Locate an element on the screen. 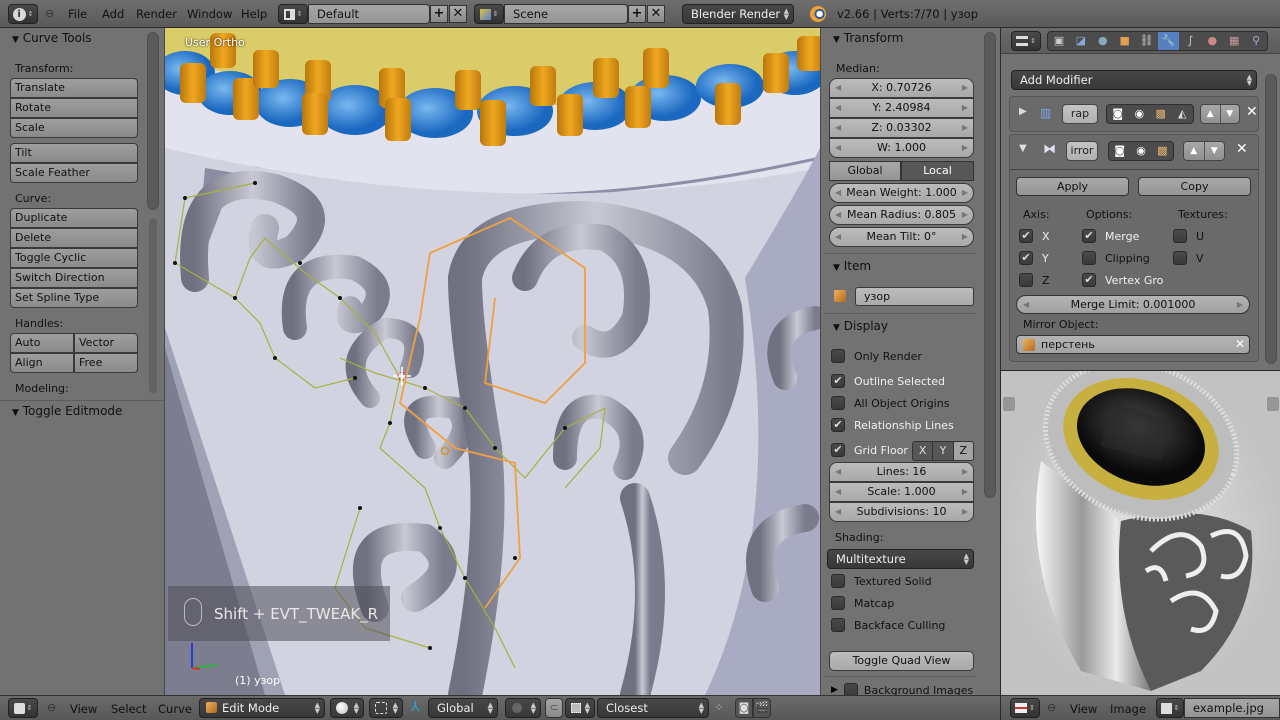 The height and width of the screenshot is (720, 1280). clipping-checkbox: Clipping is located at coordinates (1116, 258).